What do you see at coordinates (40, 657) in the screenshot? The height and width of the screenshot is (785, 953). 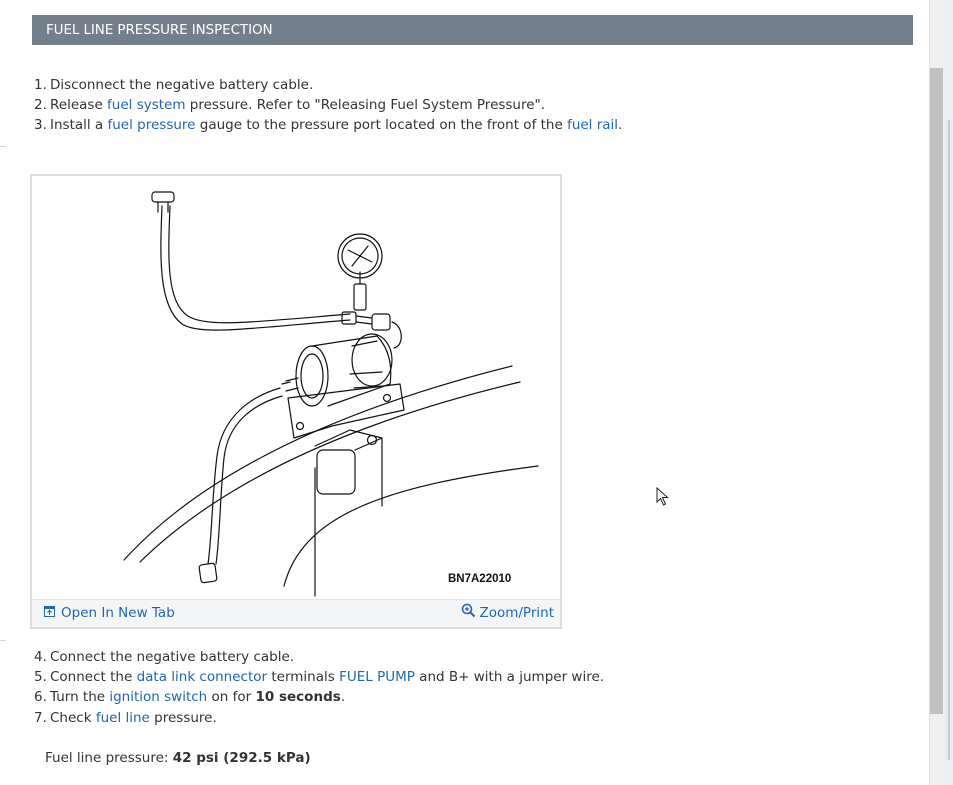 I see `step-number: 4.` at bounding box center [40, 657].